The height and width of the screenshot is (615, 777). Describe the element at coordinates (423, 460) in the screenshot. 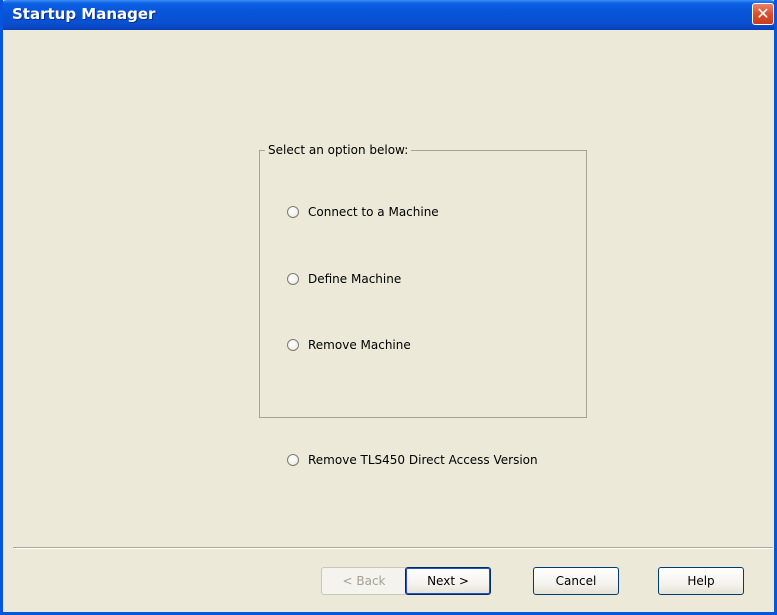

I see `radio-label: Remove TLS450 Direct Access Version` at that location.